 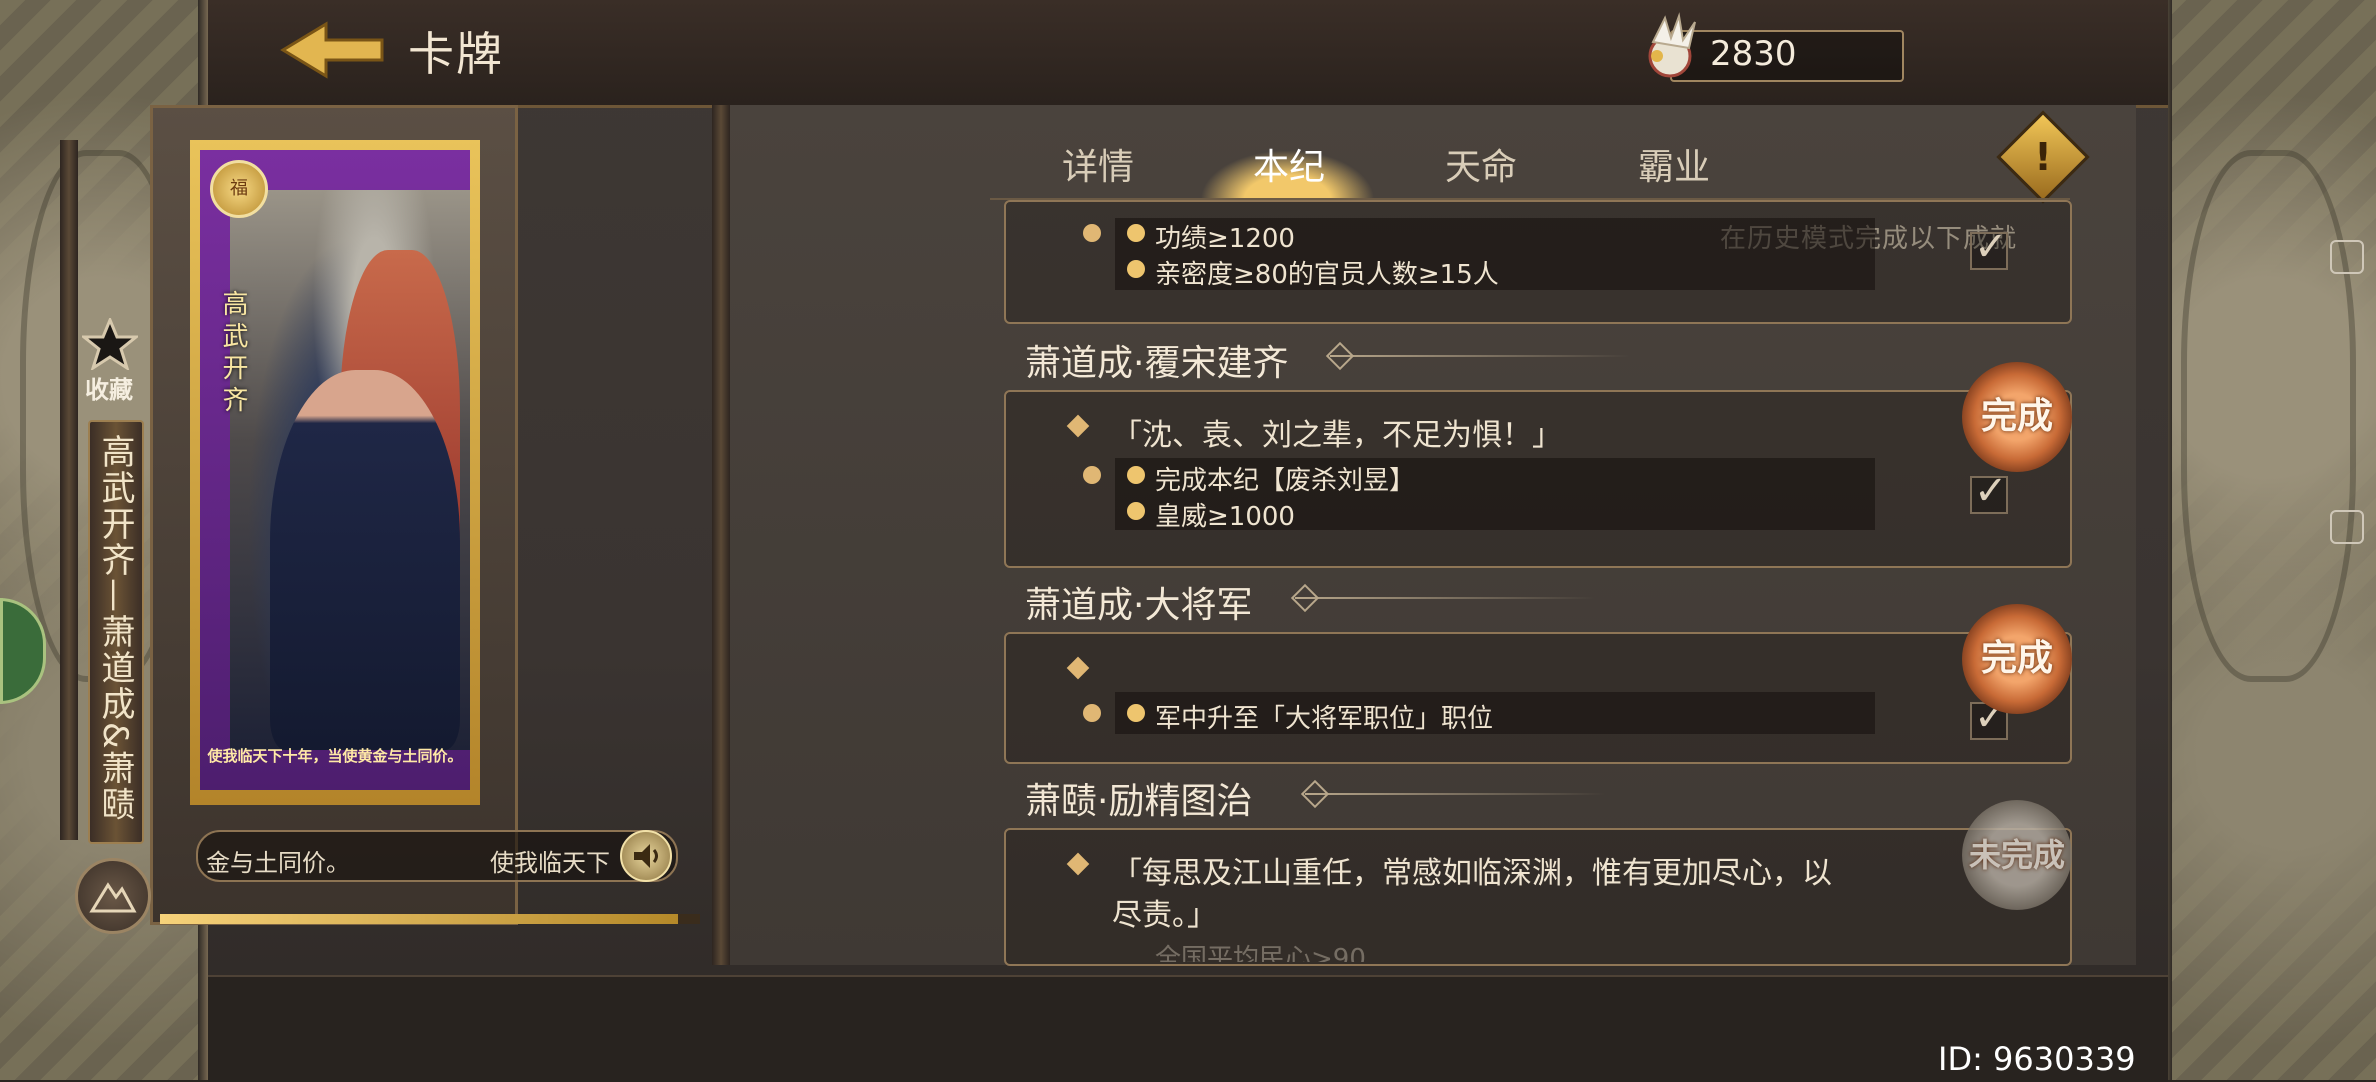 What do you see at coordinates (1225, 239) in the screenshot?
I see `condition-text: 功绩≥1200` at bounding box center [1225, 239].